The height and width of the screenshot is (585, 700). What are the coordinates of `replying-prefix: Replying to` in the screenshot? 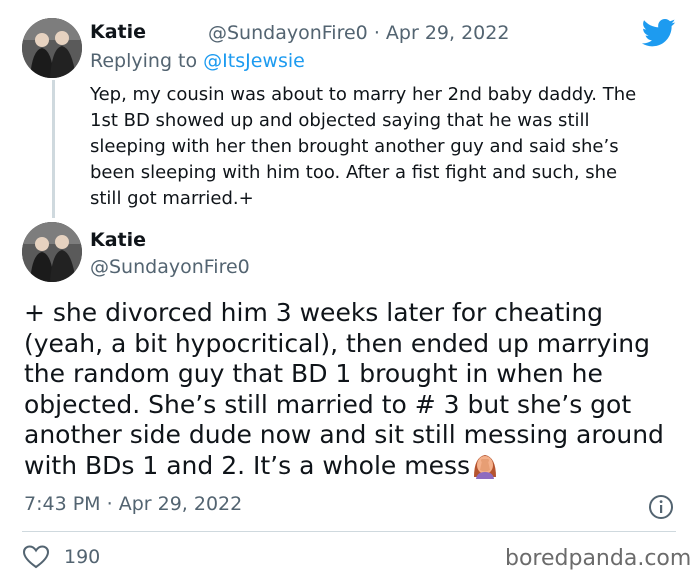 It's located at (144, 61).